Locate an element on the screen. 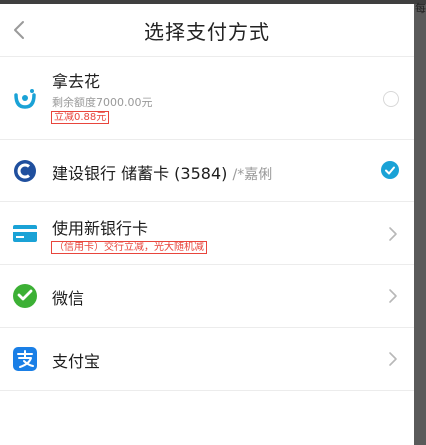 This screenshot has width=426, height=445. payment-option-wechat: 微信 is located at coordinates (207, 296).